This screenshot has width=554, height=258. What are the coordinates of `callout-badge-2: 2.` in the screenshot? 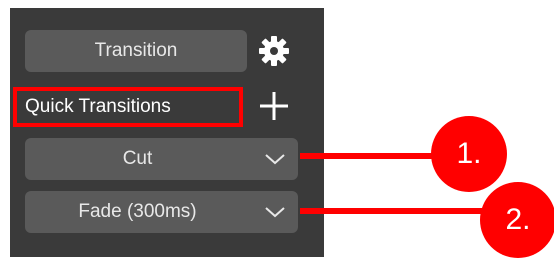 It's located at (517, 220).